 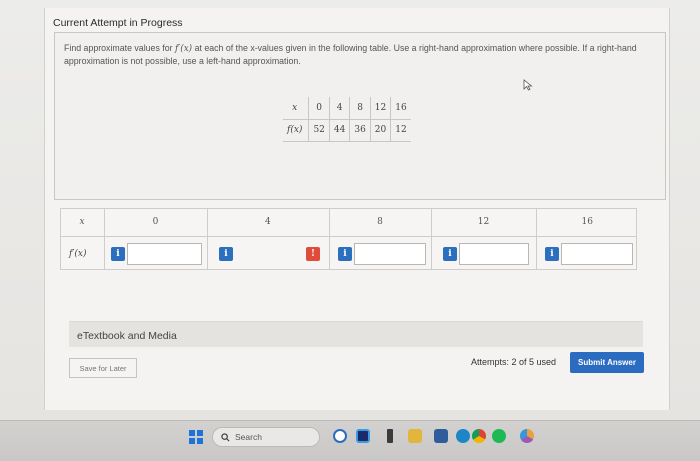 I want to click on widget-icon, so click(x=363, y=436).